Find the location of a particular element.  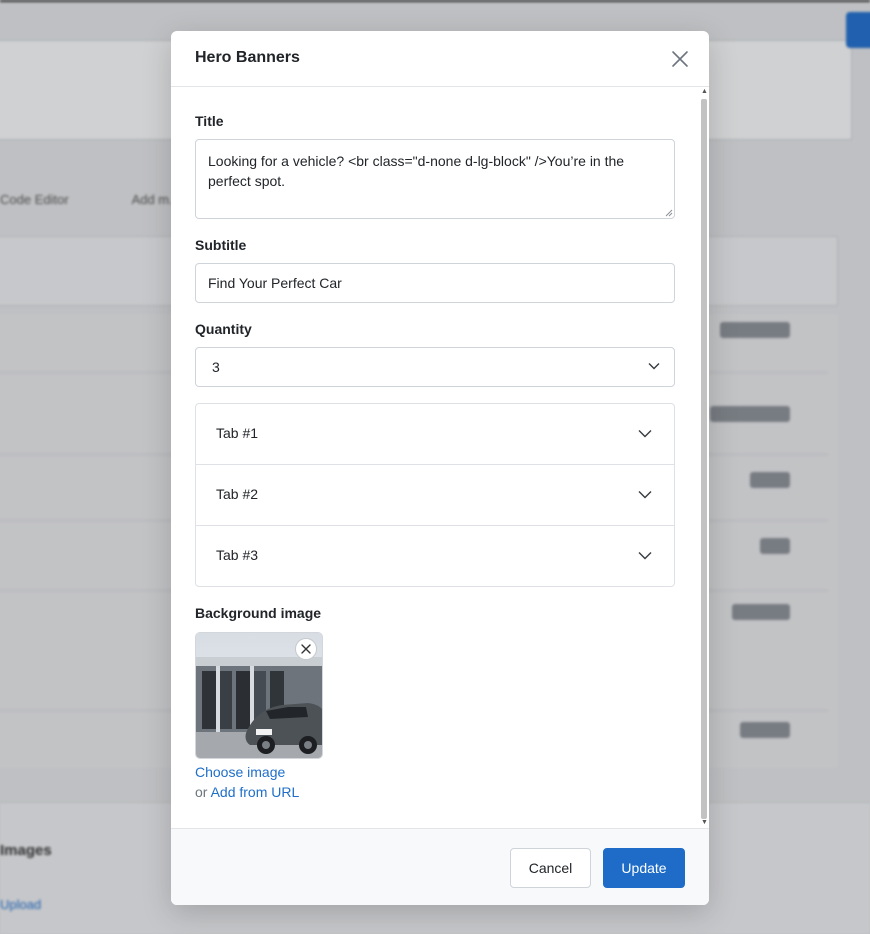

background-image-thumbnail is located at coordinates (259, 695).